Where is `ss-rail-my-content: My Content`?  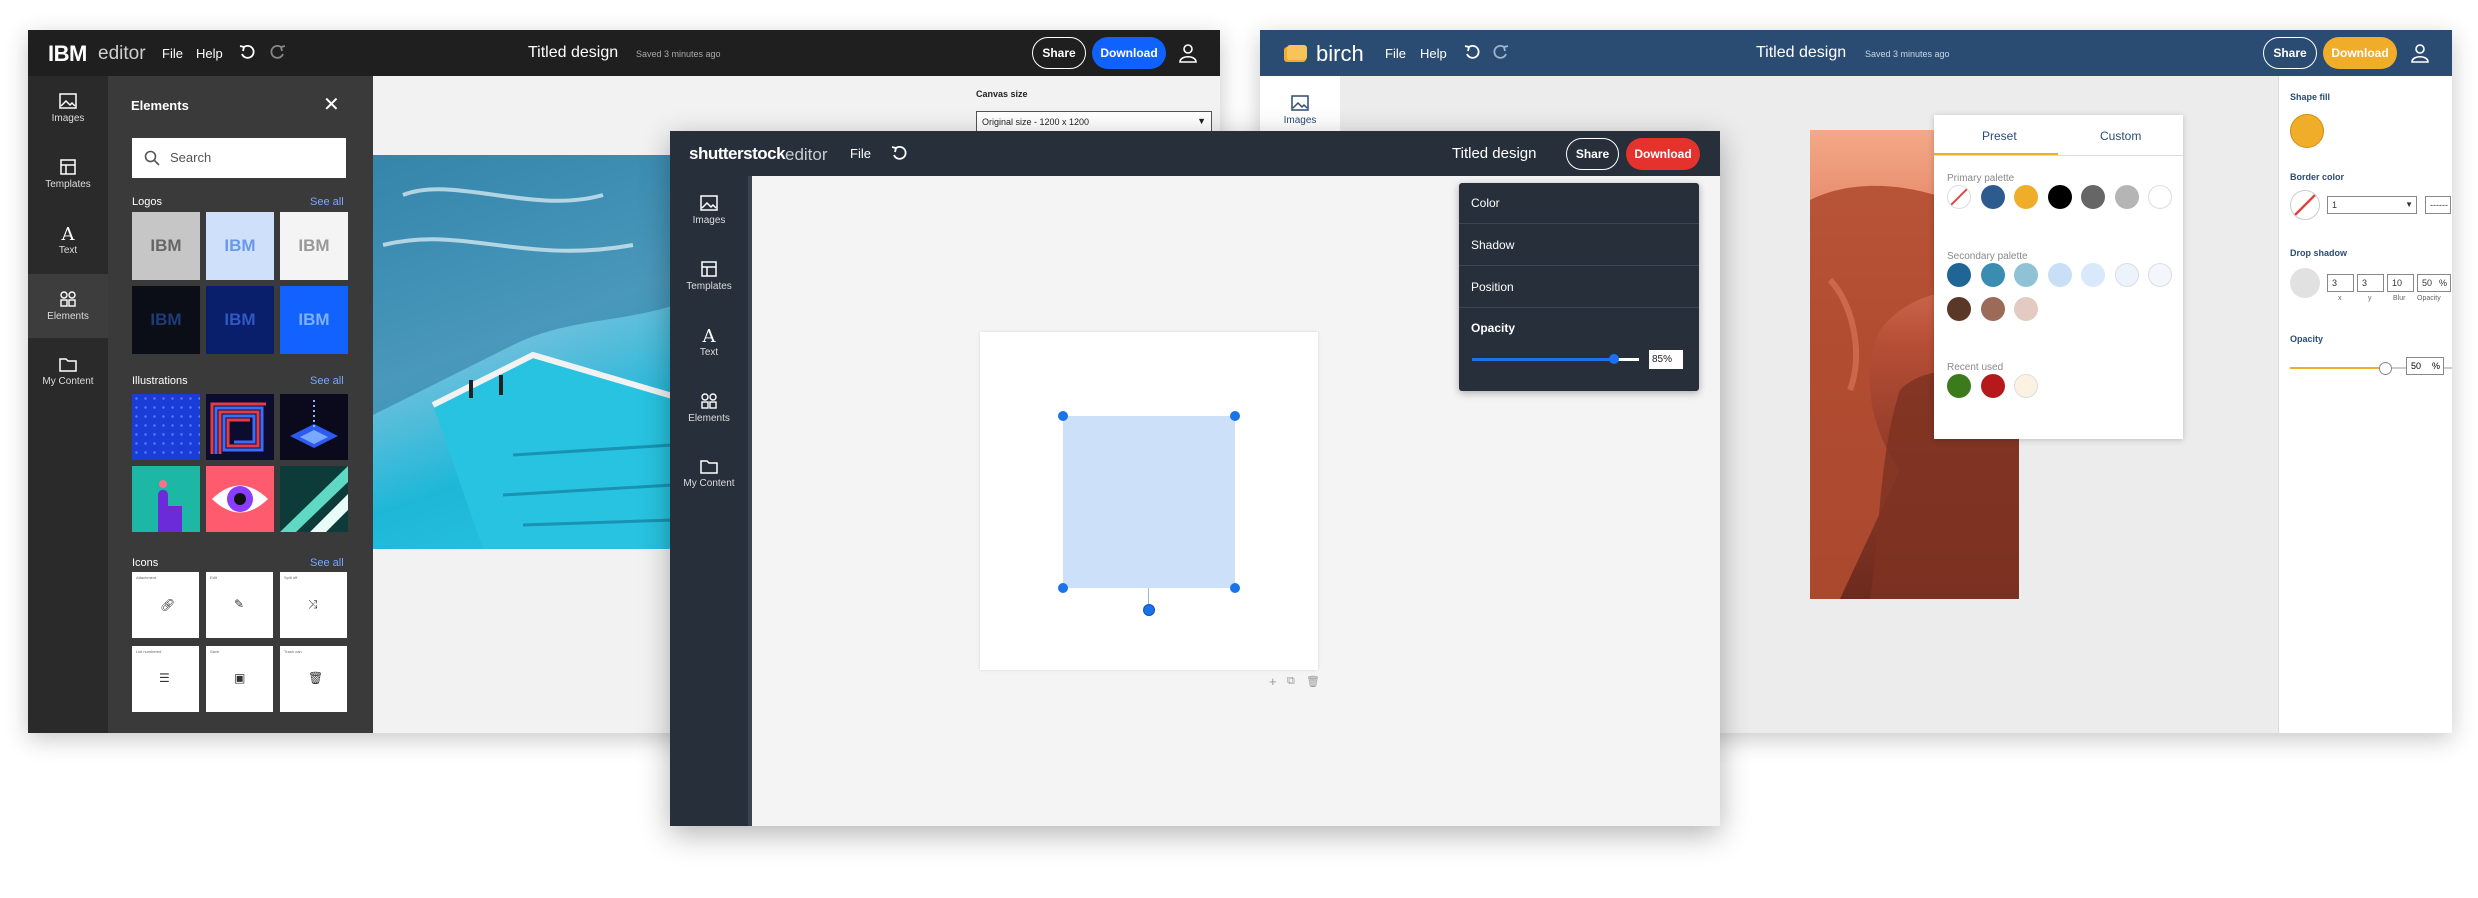 ss-rail-my-content: My Content is located at coordinates (709, 474).